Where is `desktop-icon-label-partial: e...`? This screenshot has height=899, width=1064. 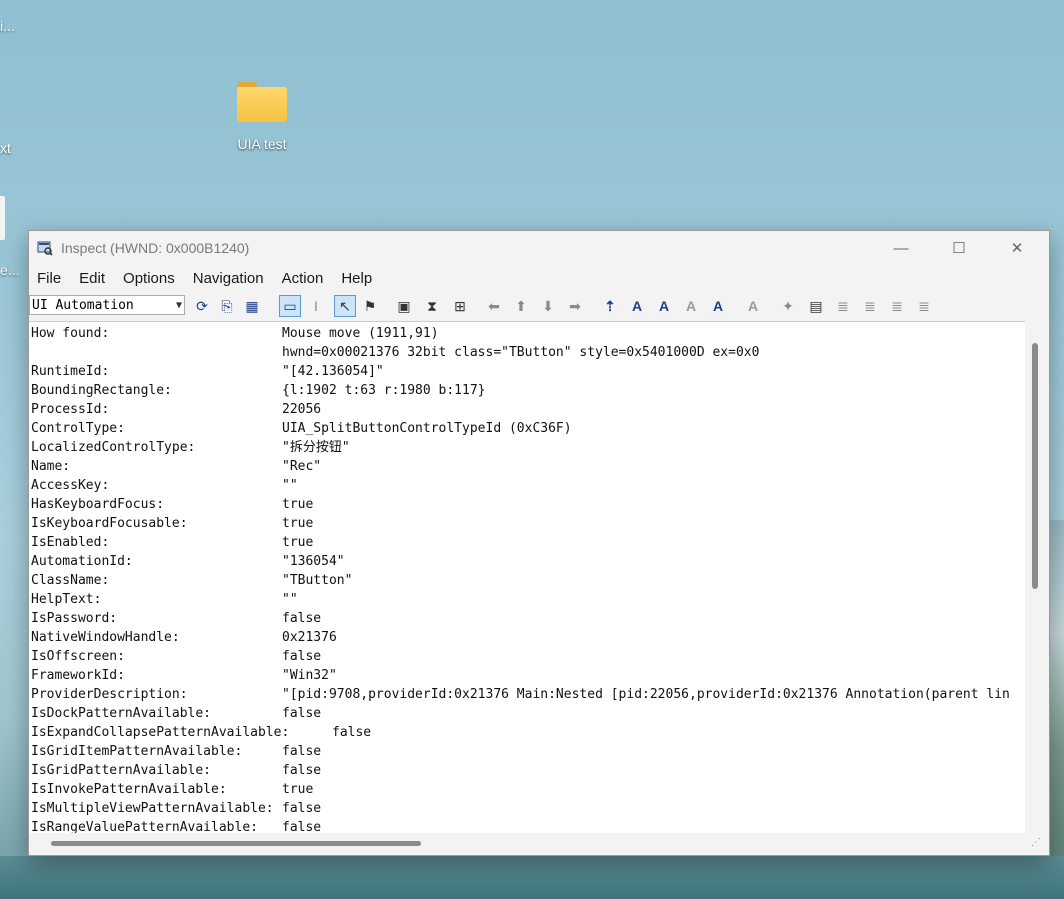
desktop-icon-label-partial: e... is located at coordinates (9, 270).